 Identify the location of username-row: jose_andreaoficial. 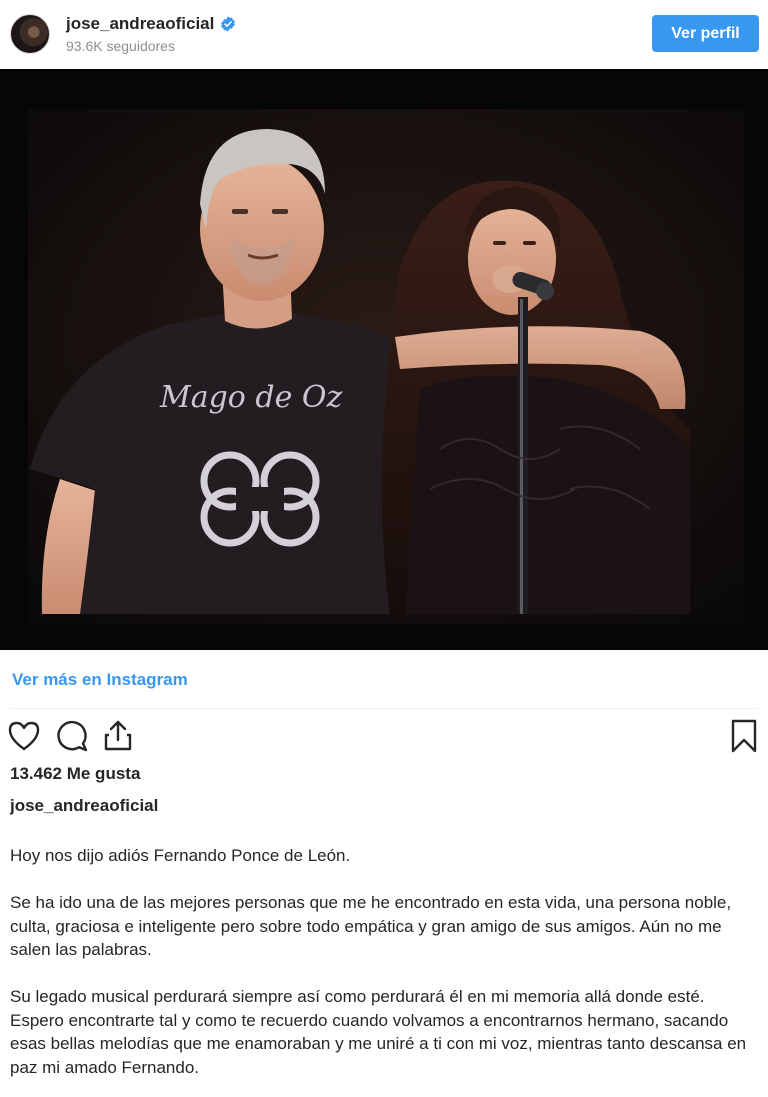
(151, 24).